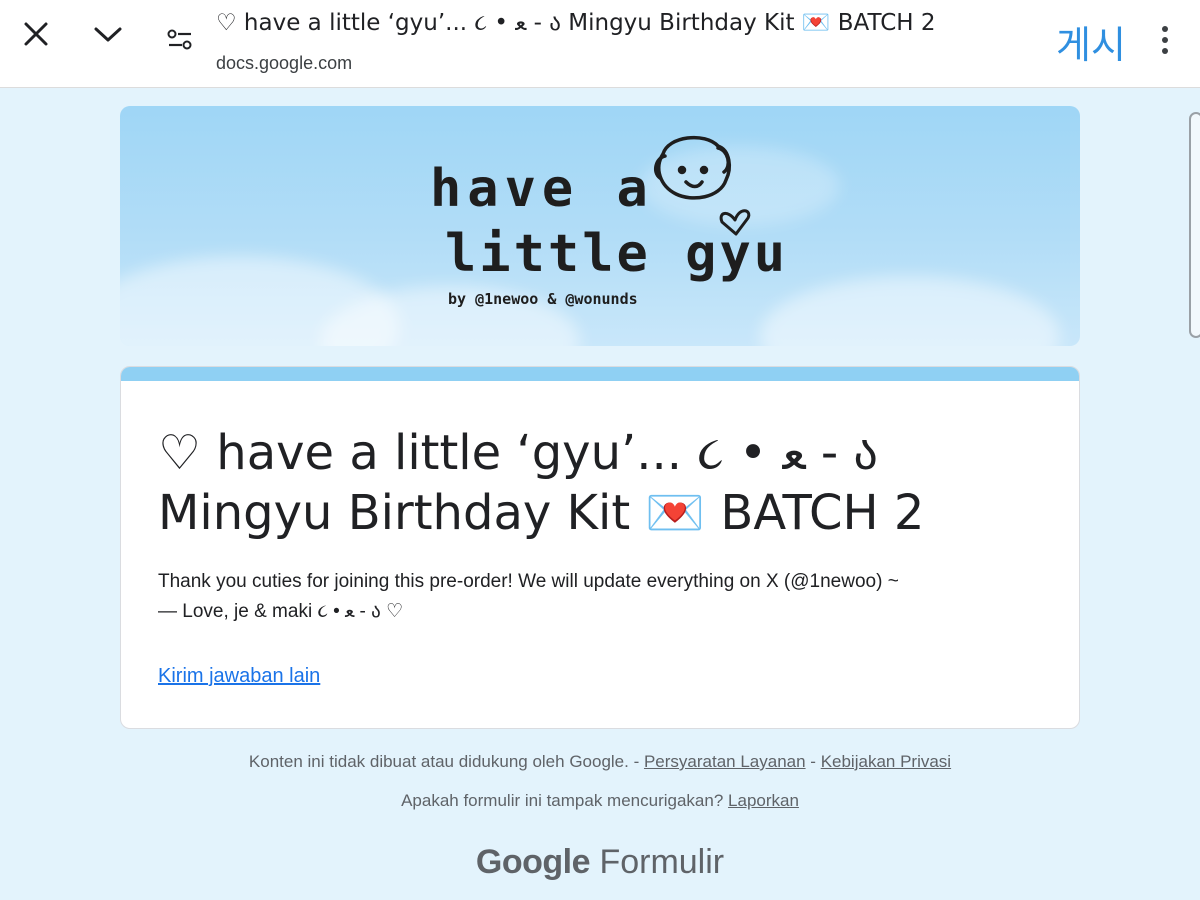 The height and width of the screenshot is (900, 1200). Describe the element at coordinates (692, 167) in the screenshot. I see `dog-doodle-icon` at that location.